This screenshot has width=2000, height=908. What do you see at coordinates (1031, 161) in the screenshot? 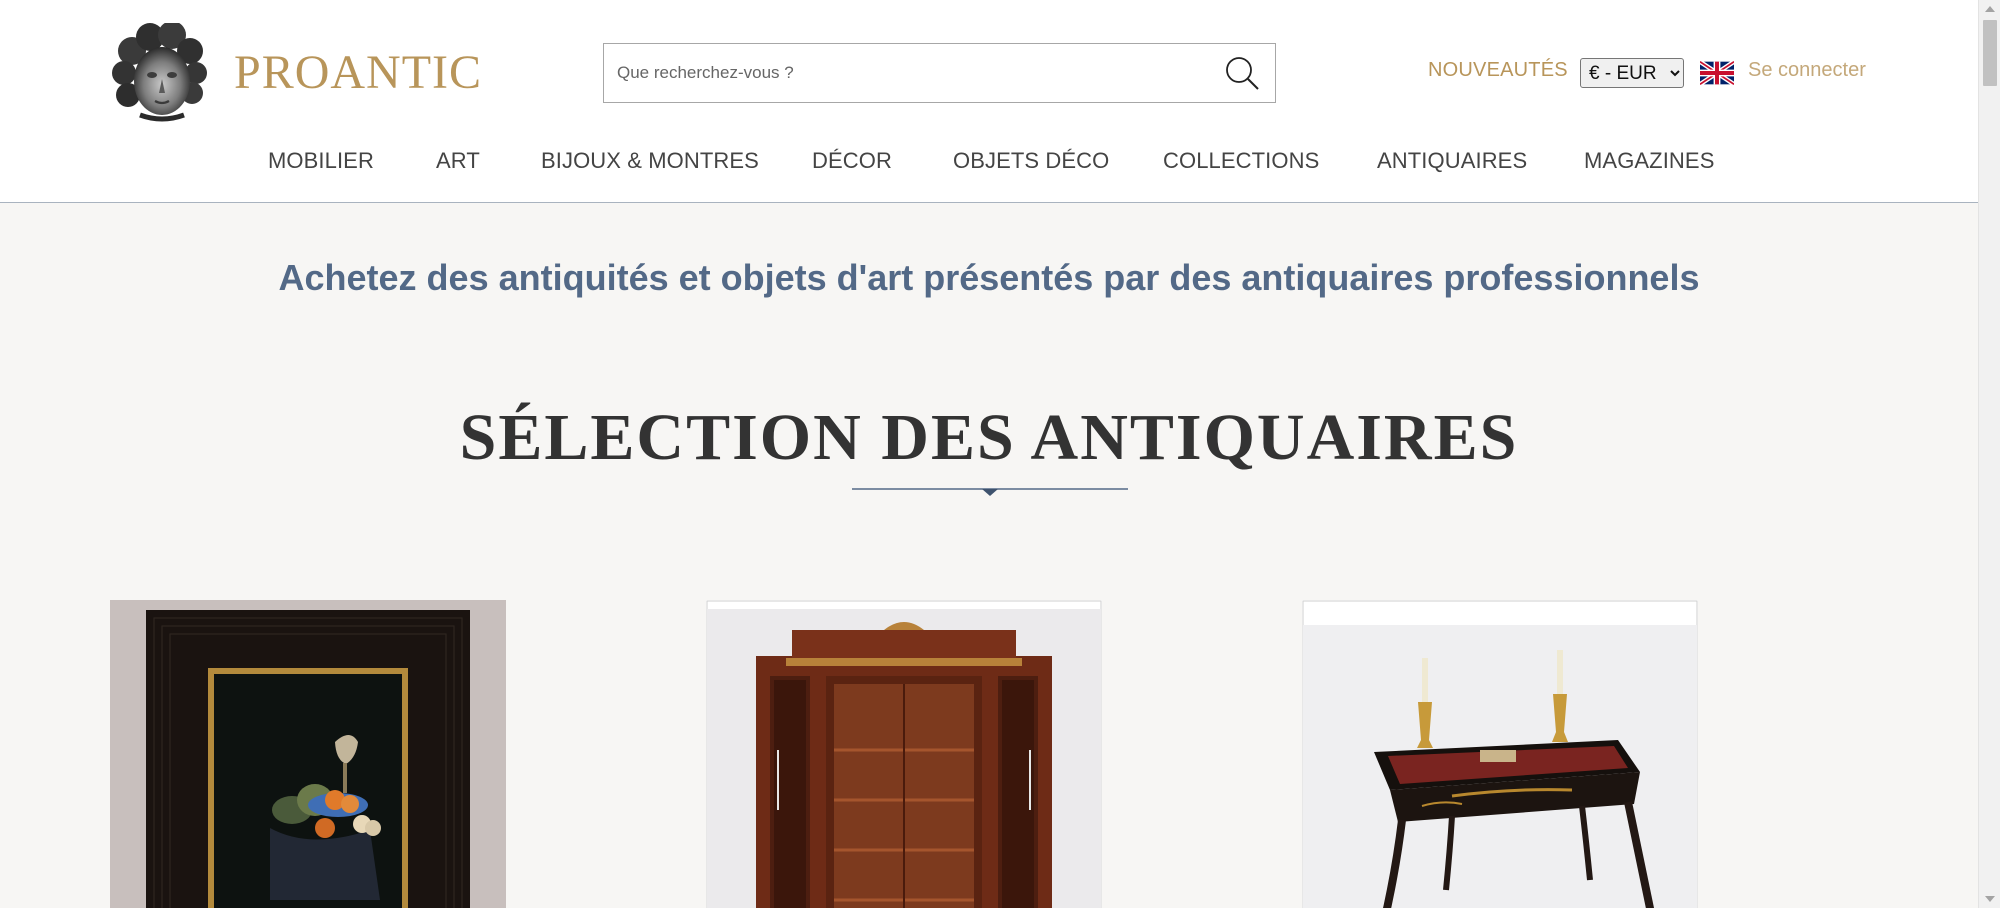
I see `nav-item-objets-deco: OBJETS DÉCO` at bounding box center [1031, 161].